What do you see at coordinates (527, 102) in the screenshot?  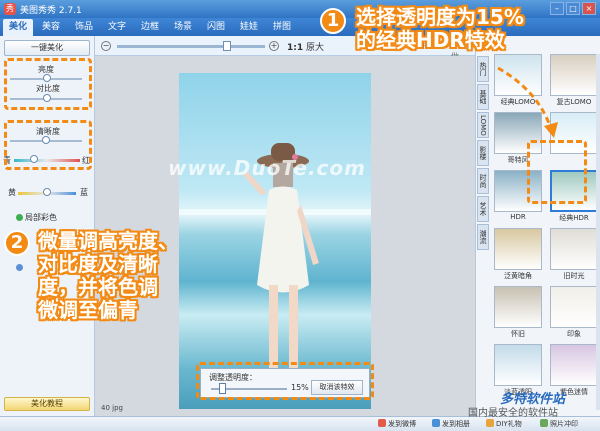 I see `step-1-arrow-icon` at bounding box center [527, 102].